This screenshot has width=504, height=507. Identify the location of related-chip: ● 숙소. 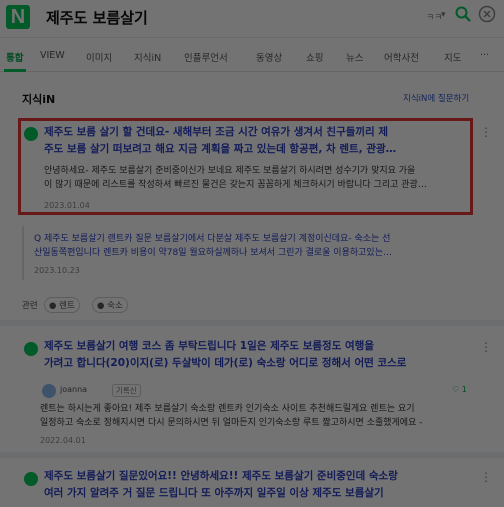
(110, 305).